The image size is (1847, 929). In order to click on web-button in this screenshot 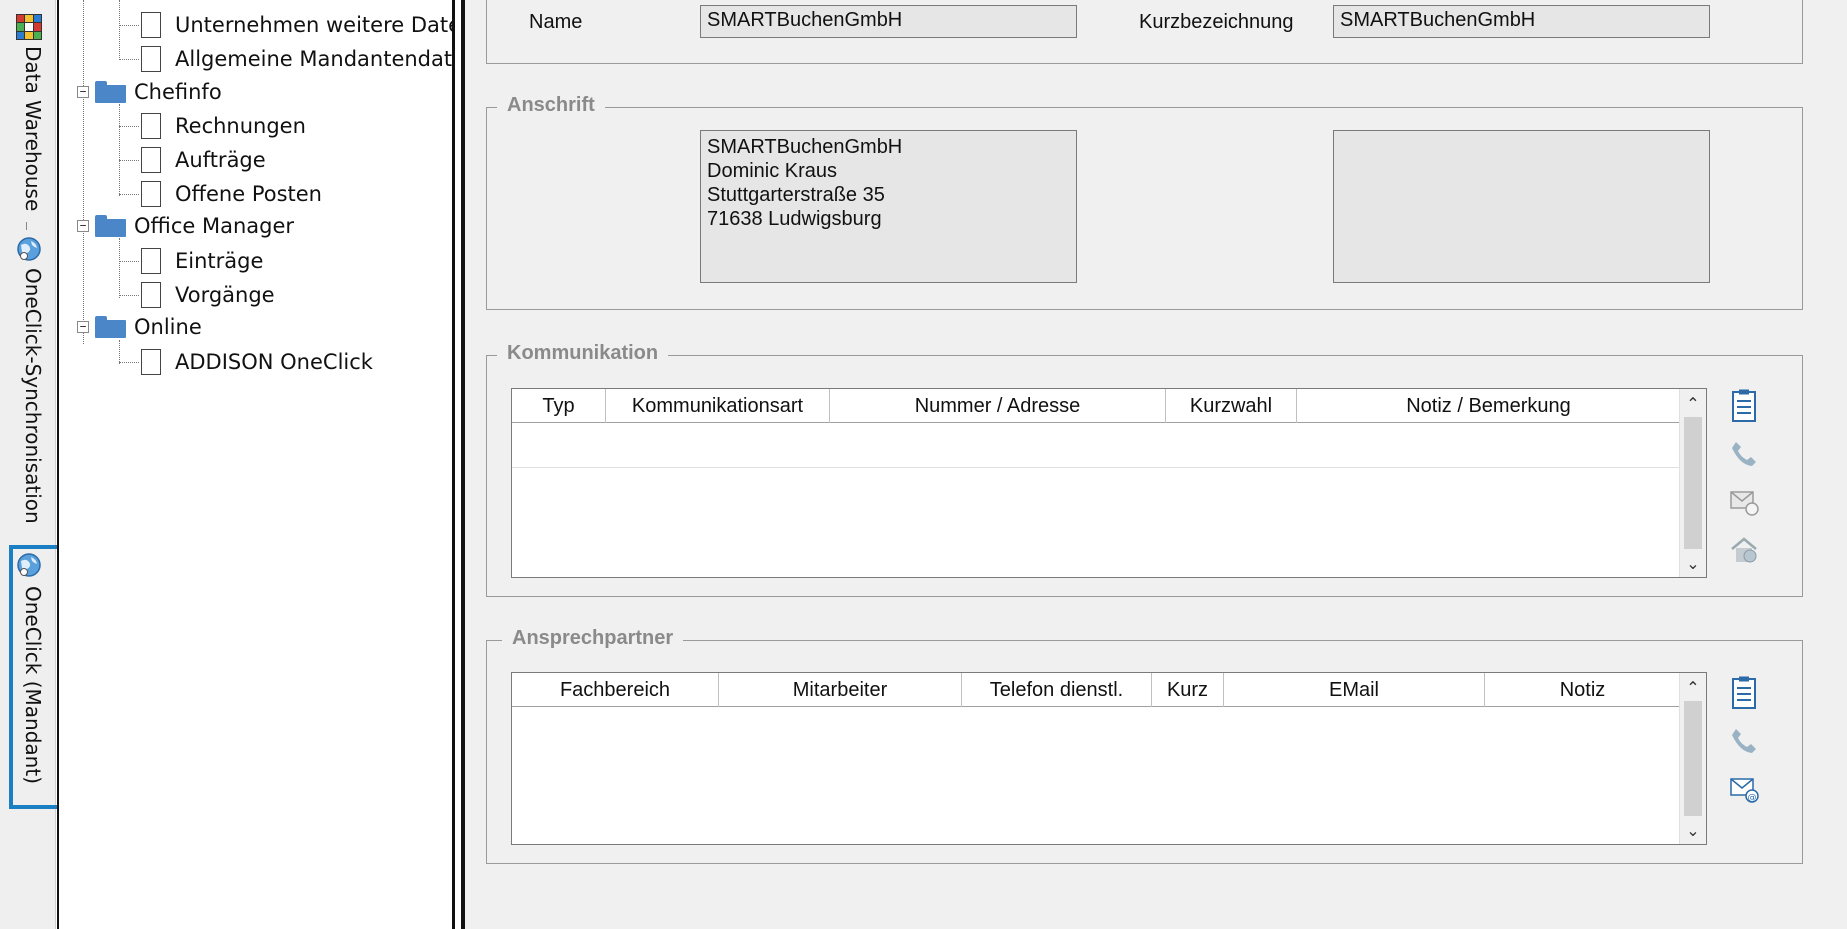, I will do `click(1744, 550)`.